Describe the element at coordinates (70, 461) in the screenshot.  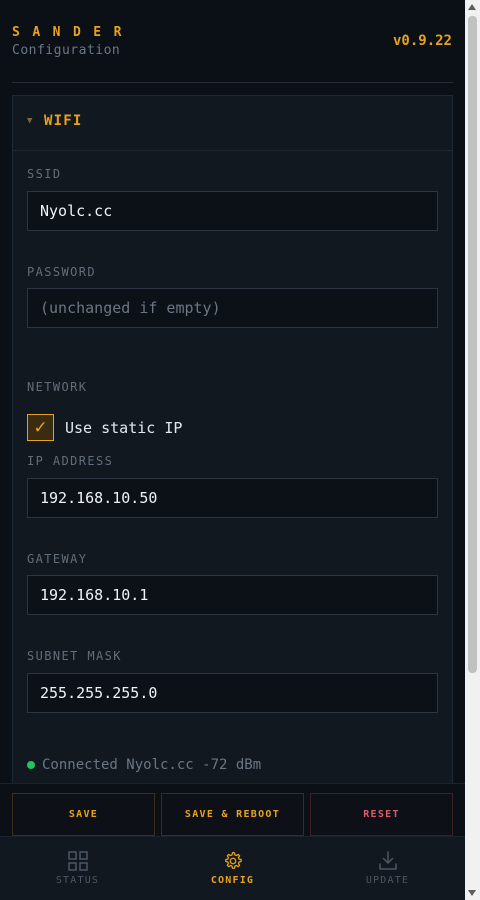
I see `ip-address-label: IP ADDRESS` at that location.